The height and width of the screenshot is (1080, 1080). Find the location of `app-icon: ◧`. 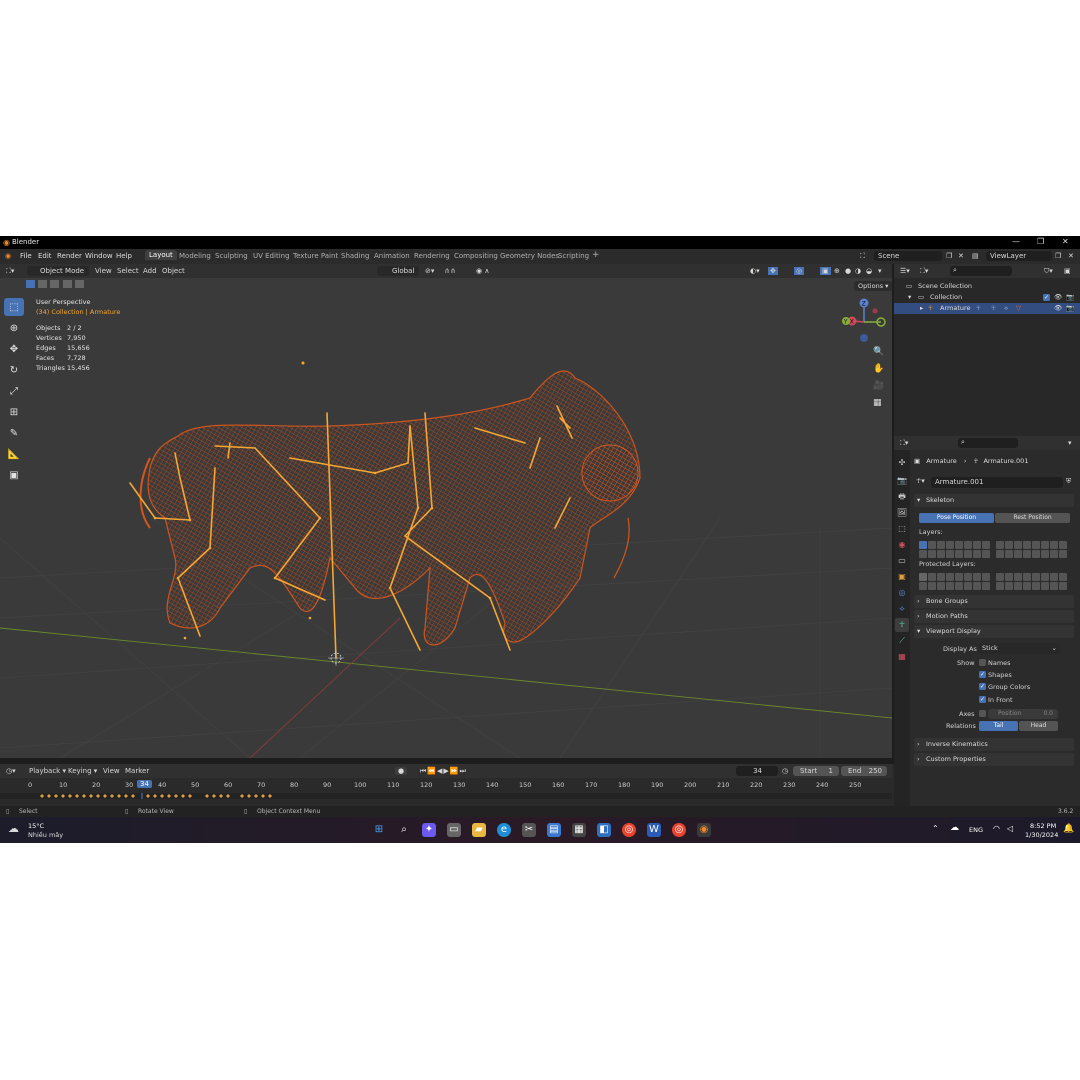

app-icon: ◧ is located at coordinates (604, 830).